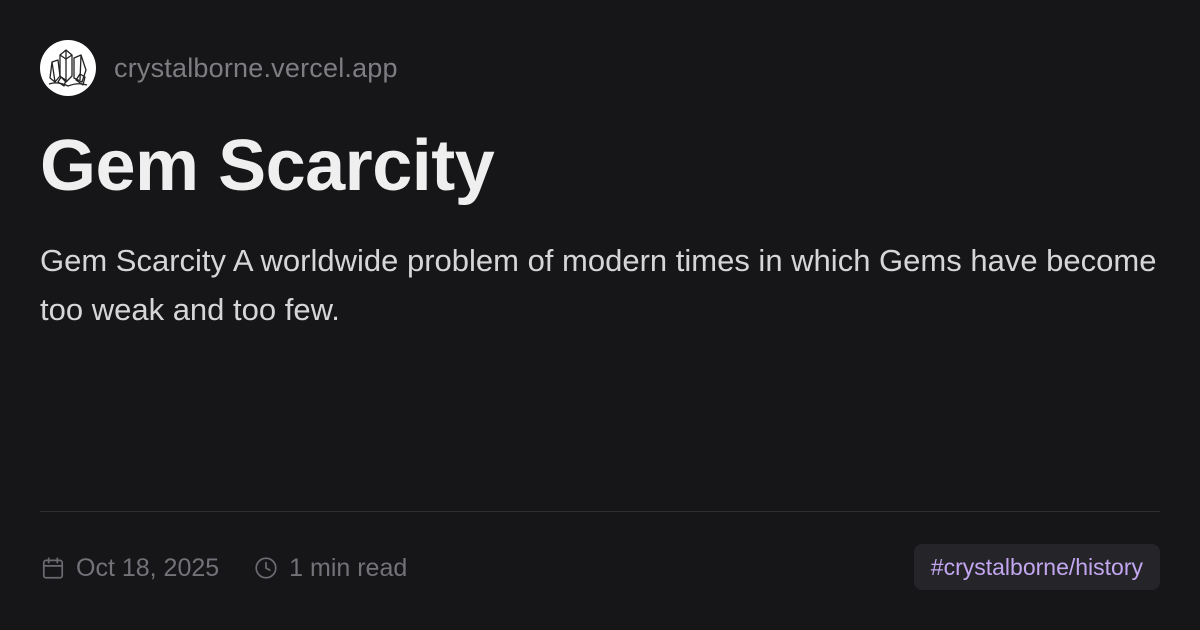 Image resolution: width=1200 pixels, height=630 pixels. I want to click on post-read-time: 1 min read, so click(330, 568).